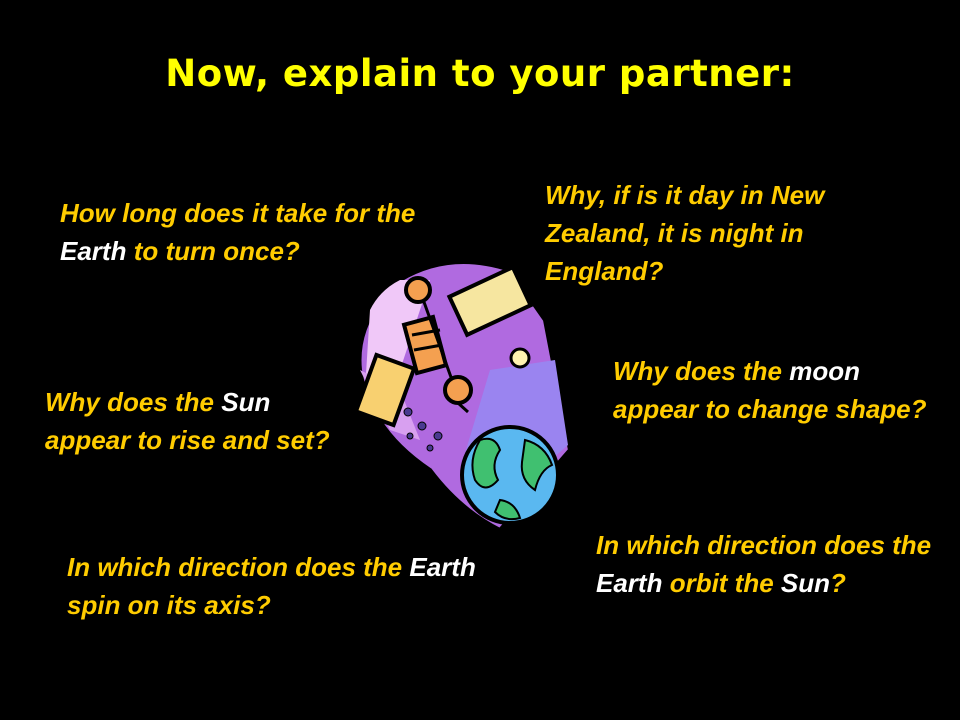 Image resolution: width=960 pixels, height=720 pixels. Describe the element at coordinates (520, 358) in the screenshot. I see `small-moon-icon` at that location.